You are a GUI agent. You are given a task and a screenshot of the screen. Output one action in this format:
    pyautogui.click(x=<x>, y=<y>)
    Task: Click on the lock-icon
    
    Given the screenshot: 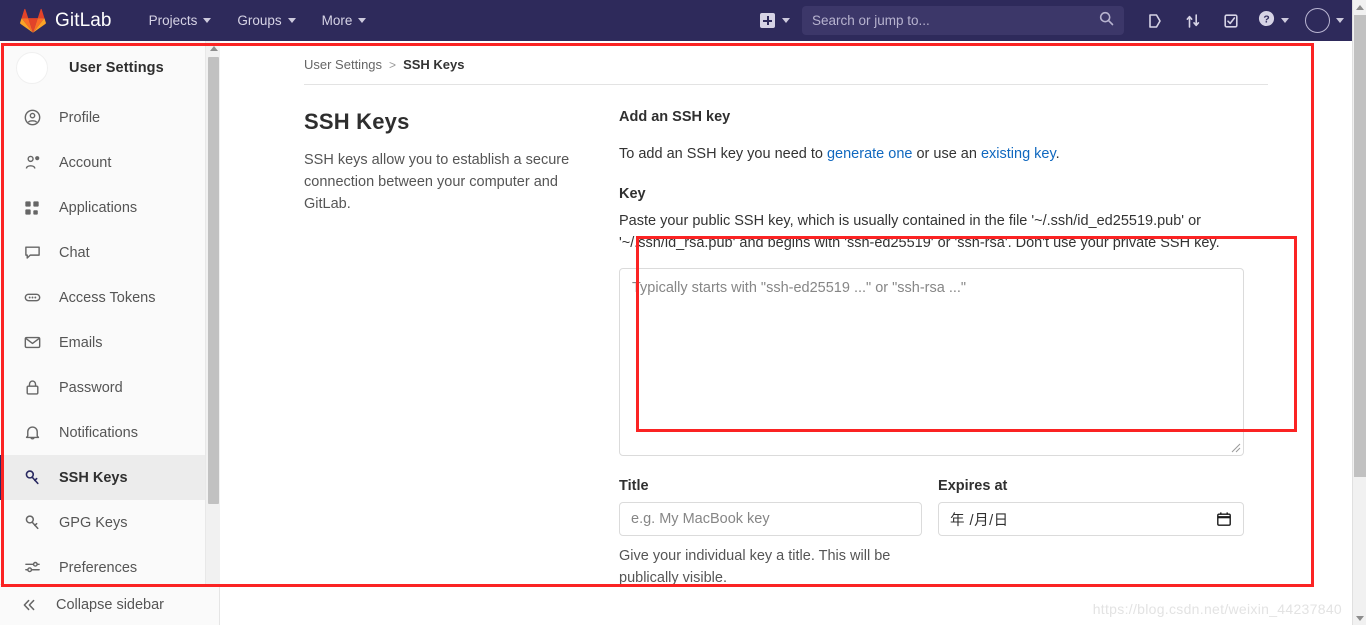 What is the action you would take?
    pyautogui.click(x=32, y=388)
    